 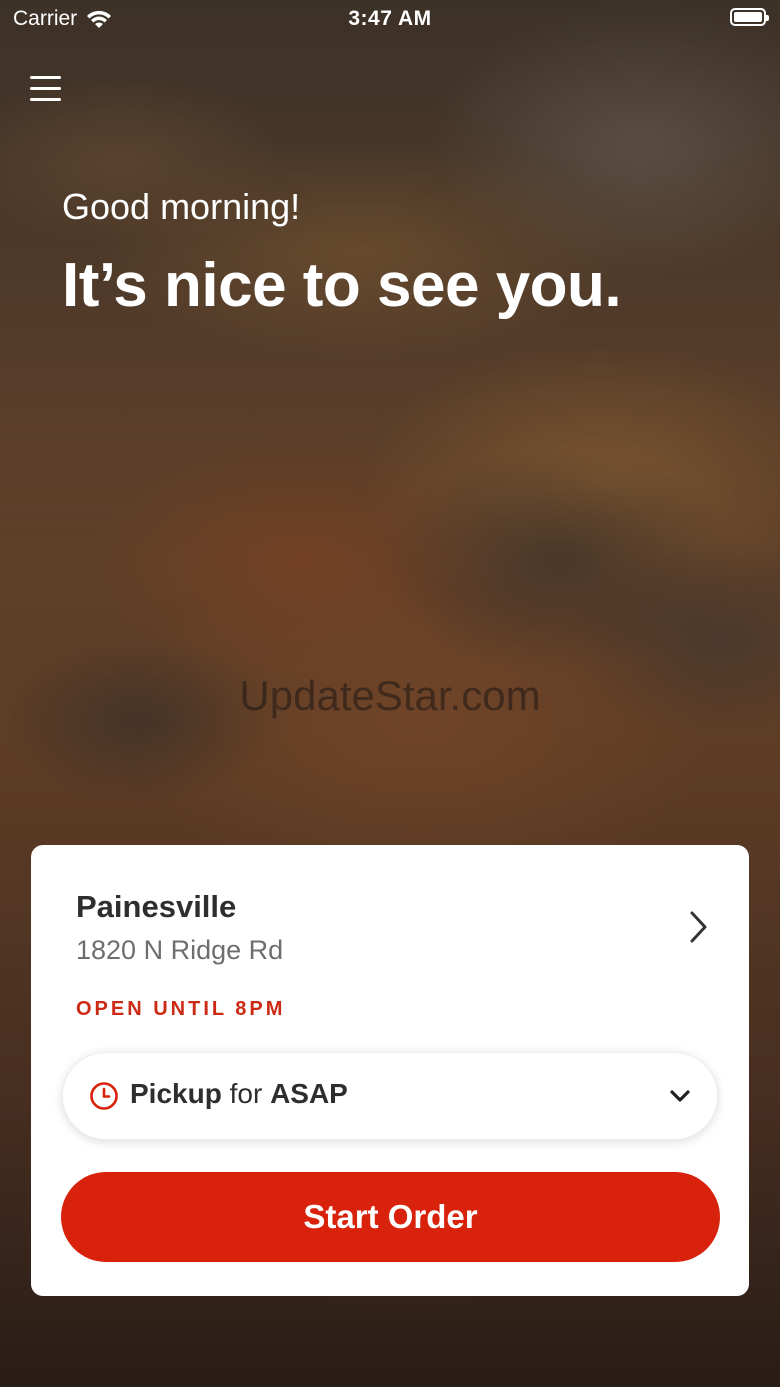 I want to click on order-time: ASAP, so click(x=309, y=1093).